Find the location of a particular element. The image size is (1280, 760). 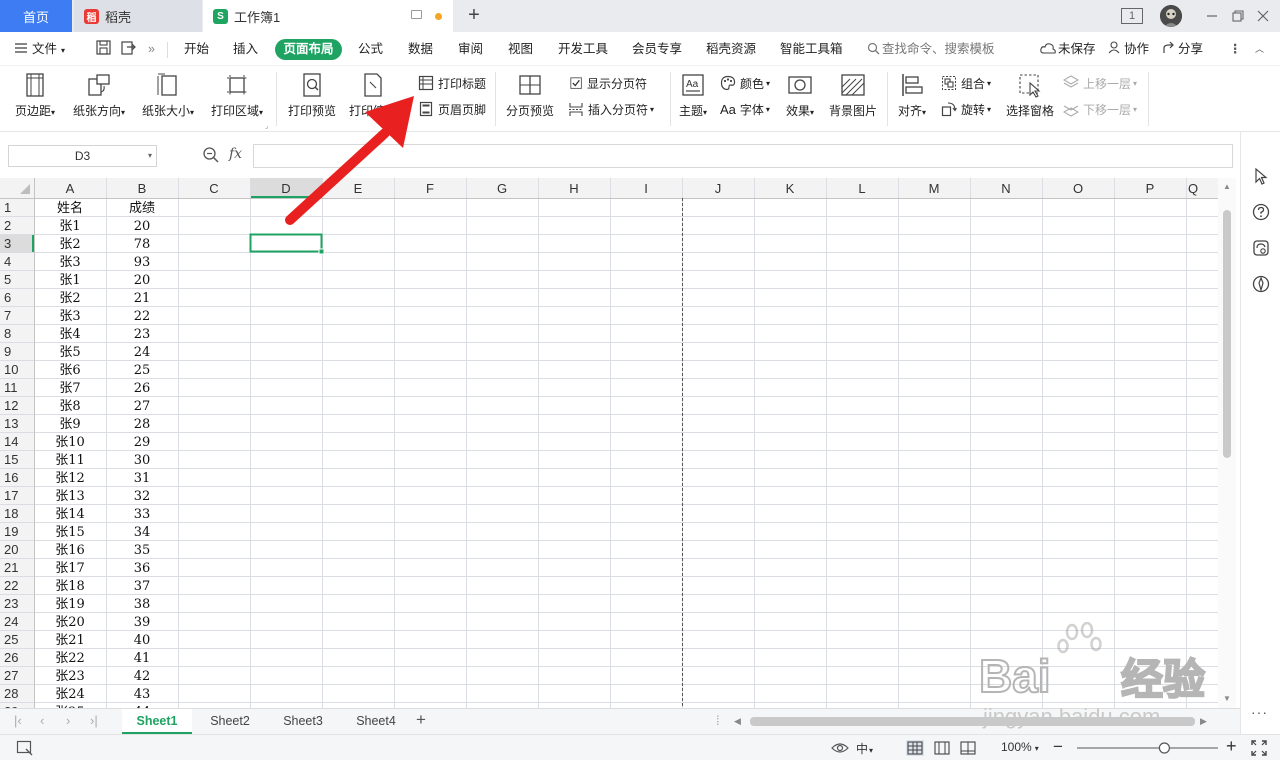

cell-a9: 张5 is located at coordinates (69, 352).